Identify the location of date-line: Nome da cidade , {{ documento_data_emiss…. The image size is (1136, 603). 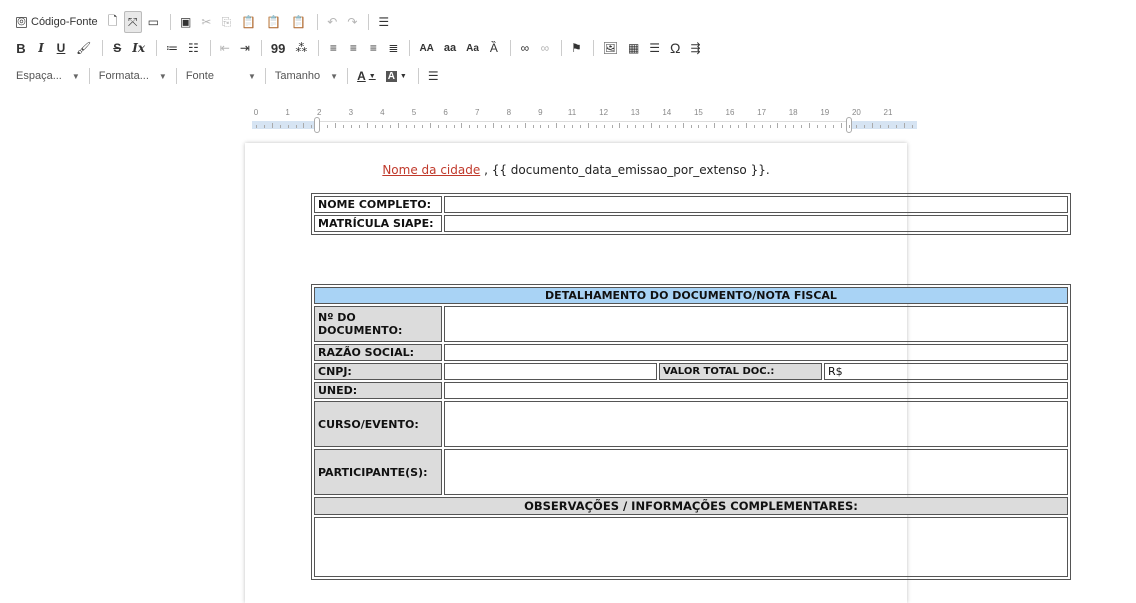
(576, 170).